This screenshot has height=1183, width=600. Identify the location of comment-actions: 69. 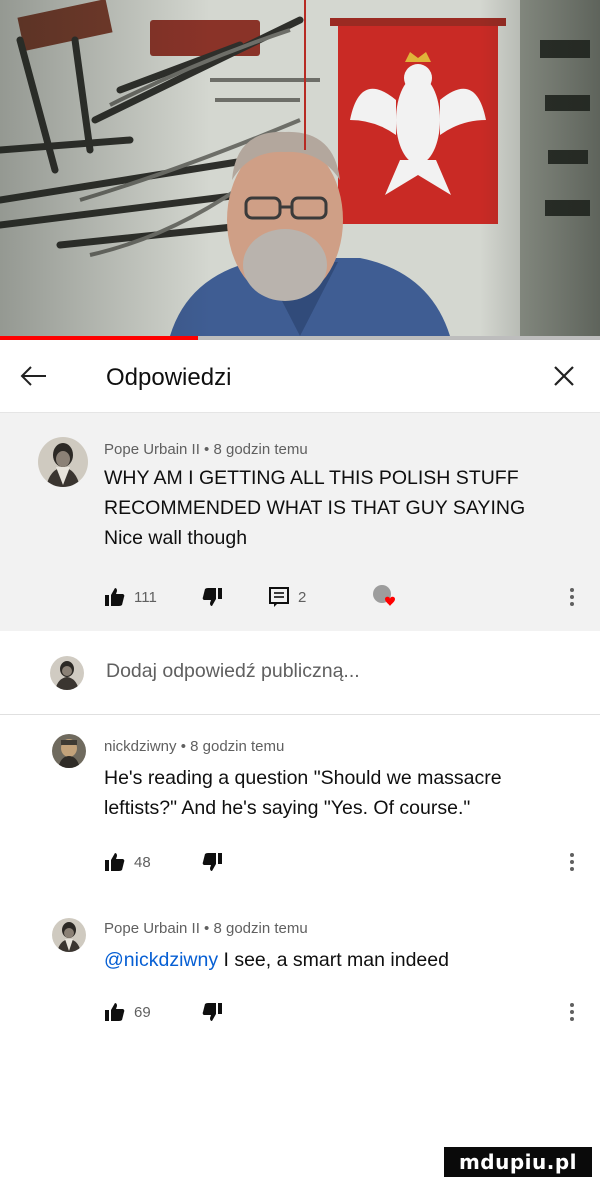
(344, 1012).